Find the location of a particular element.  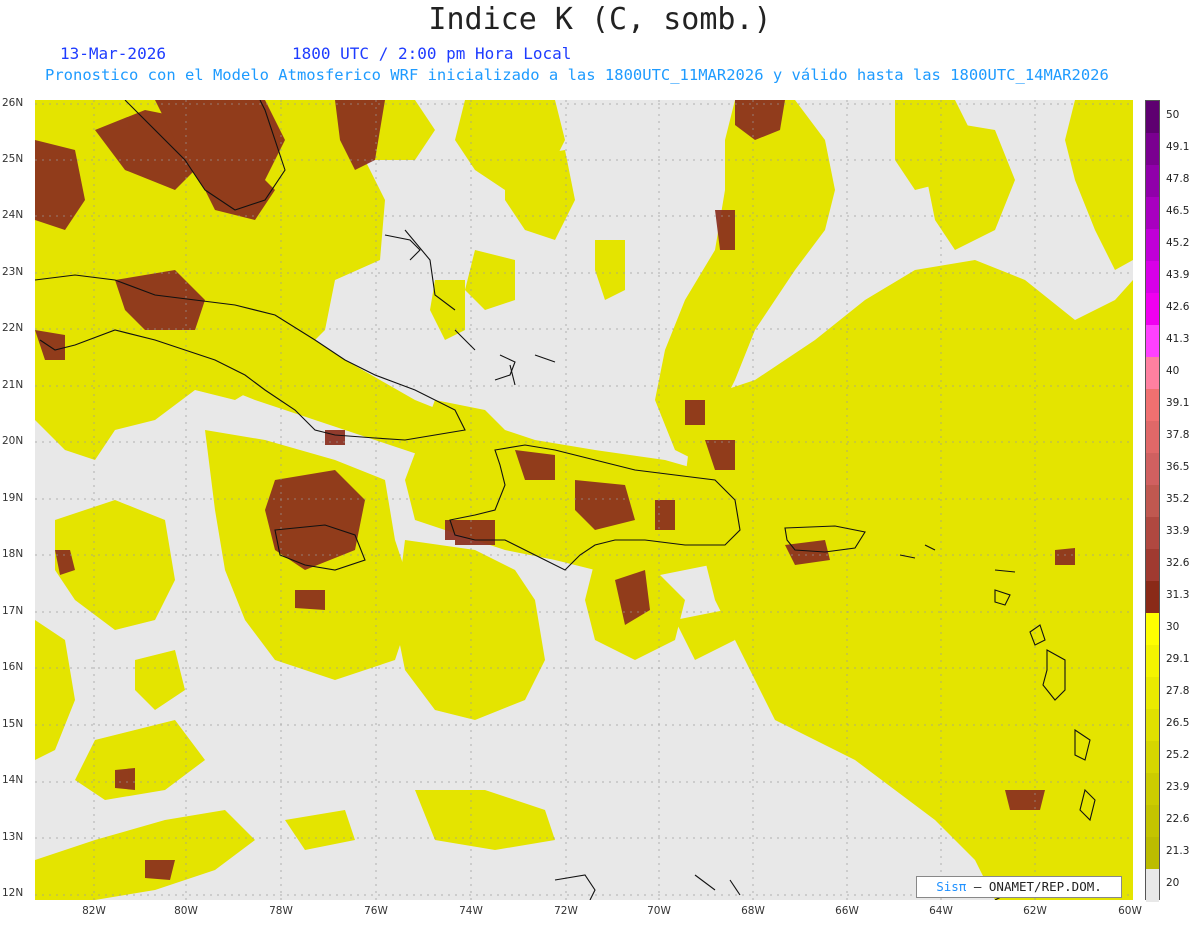

colorbar-tick-label: 20 is located at coordinates (1173, 883).